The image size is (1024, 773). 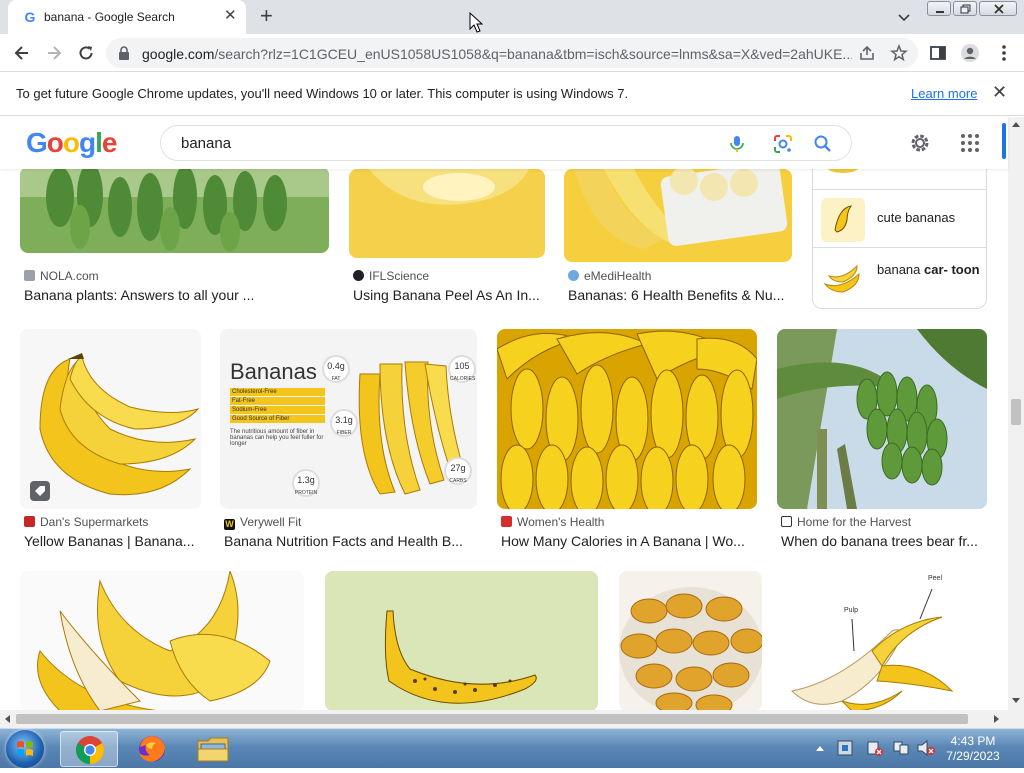 What do you see at coordinates (162, 640) in the screenshot?
I see `result-image-peeled-banana` at bounding box center [162, 640].